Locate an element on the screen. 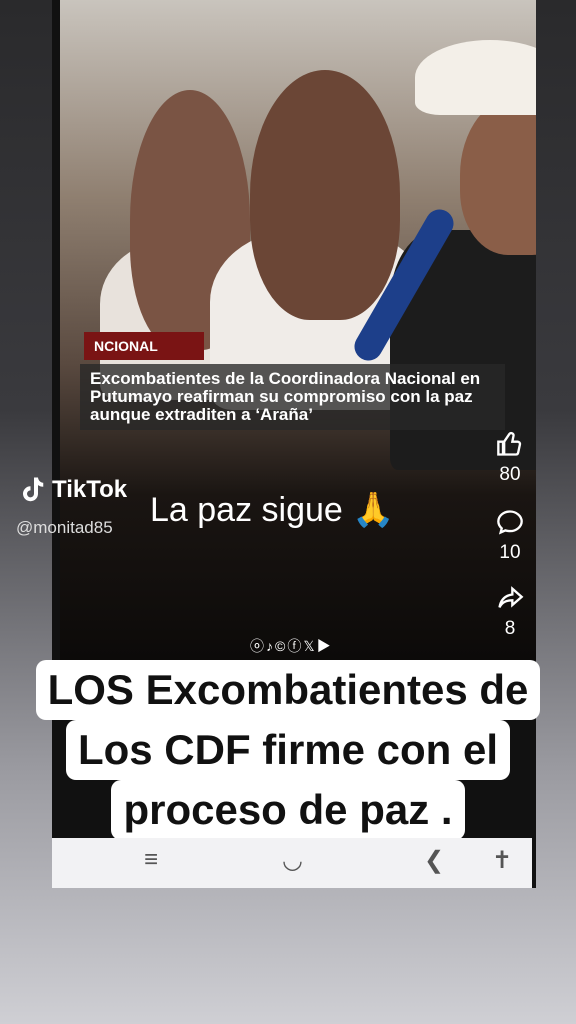  caption-line: proceso de paz . is located at coordinates (288, 810).